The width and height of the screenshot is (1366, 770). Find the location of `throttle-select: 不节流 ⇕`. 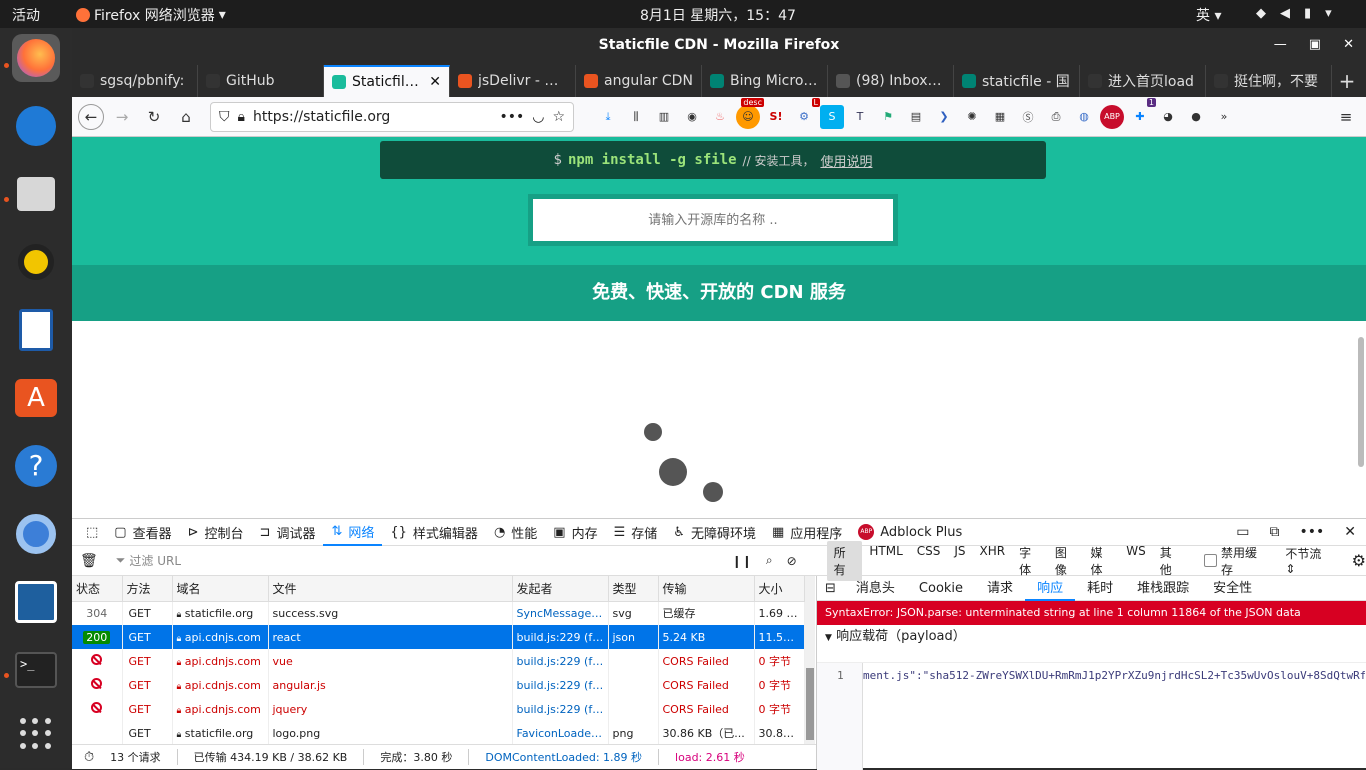

throttle-select: 不节流 ⇕ is located at coordinates (1309, 560).